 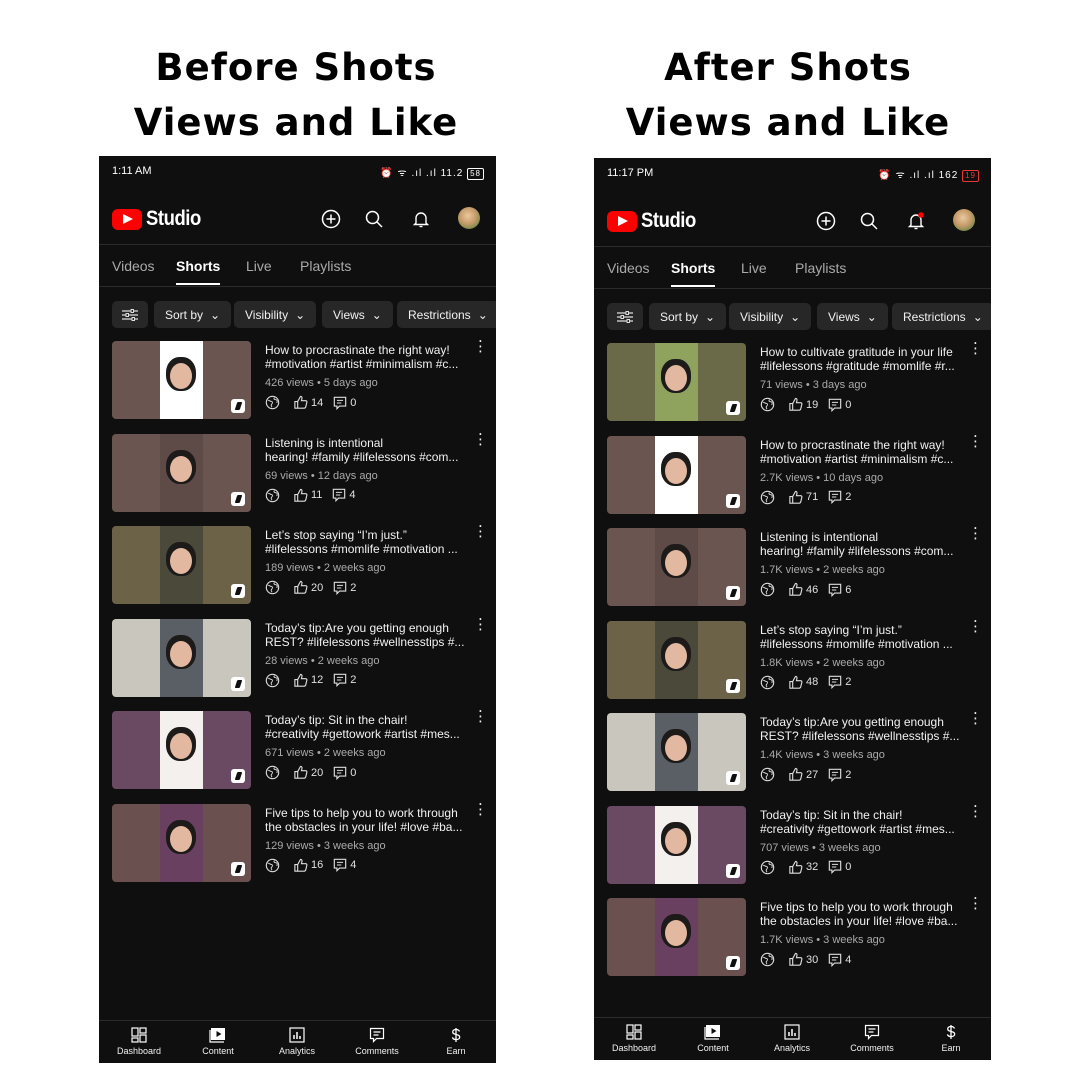 What do you see at coordinates (822, 755) in the screenshot?
I see `short-meta: 1.4K views • 3 weeks ago` at bounding box center [822, 755].